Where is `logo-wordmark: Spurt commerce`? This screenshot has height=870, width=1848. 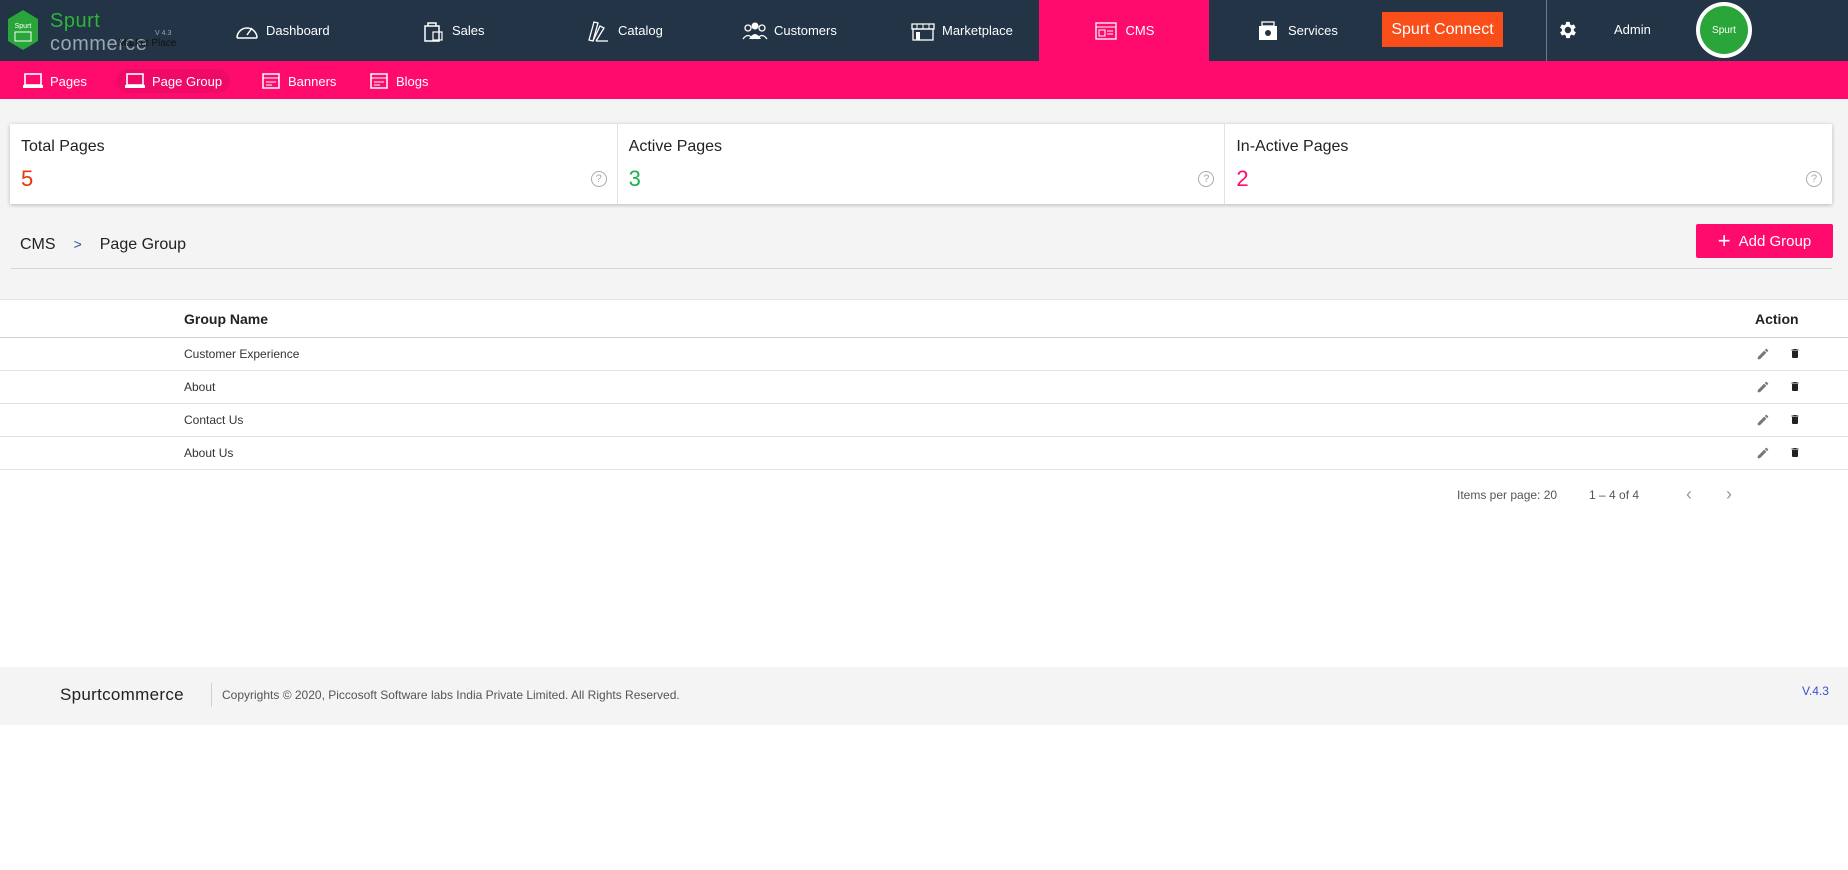
logo-wordmark: Spurt commerce is located at coordinates (99, 32).